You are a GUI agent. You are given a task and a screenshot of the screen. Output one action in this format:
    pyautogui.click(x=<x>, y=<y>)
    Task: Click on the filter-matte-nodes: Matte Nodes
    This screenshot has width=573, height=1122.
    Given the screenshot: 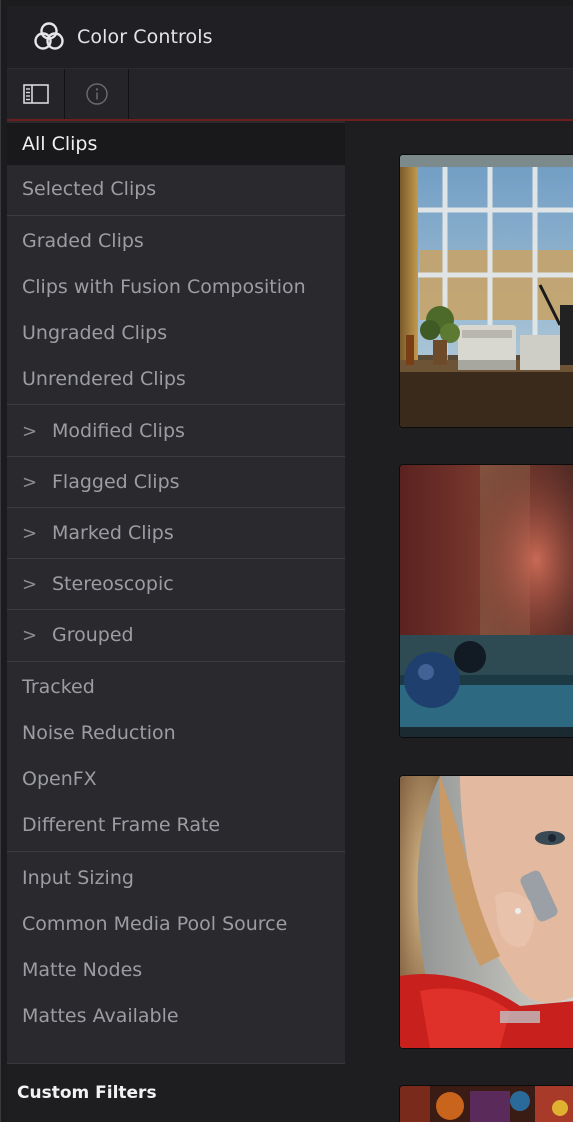 What is the action you would take?
    pyautogui.click(x=176, y=970)
    